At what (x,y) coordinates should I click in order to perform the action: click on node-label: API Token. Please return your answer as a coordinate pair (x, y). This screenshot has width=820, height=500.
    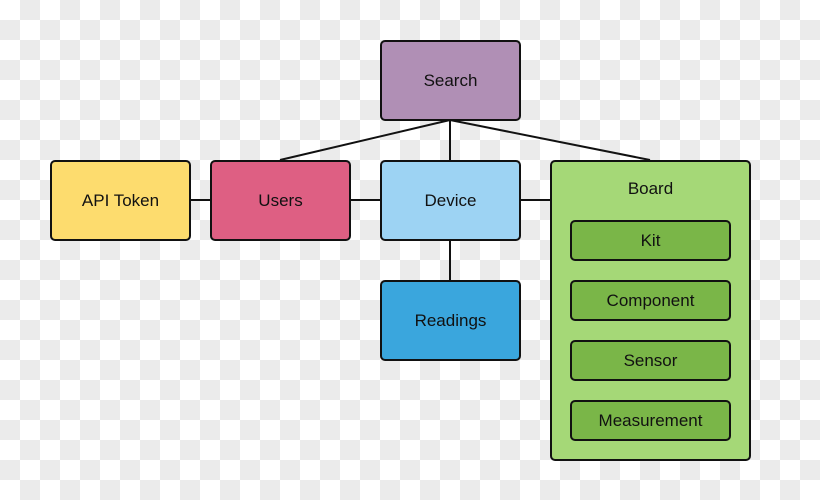
    Looking at the image, I should click on (120, 200).